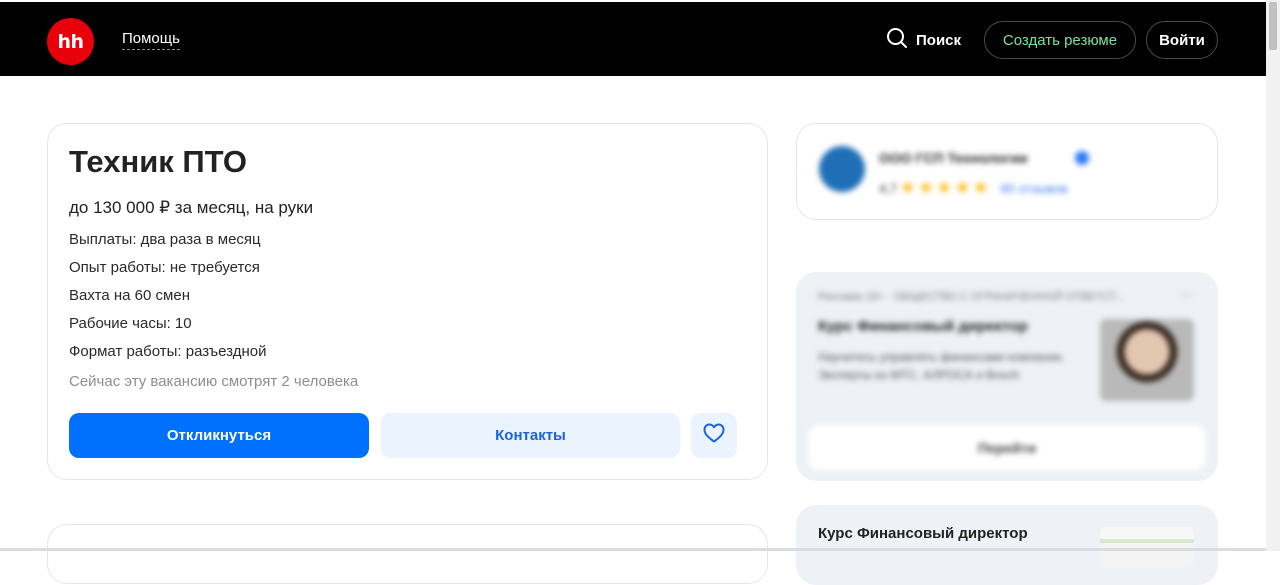 The image size is (1280, 585). Describe the element at coordinates (1273, 275) in the screenshot. I see `scrollbar` at that location.